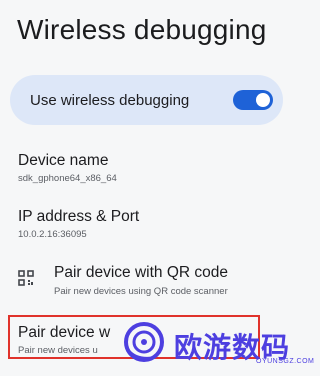 This screenshot has width=320, height=376. I want to click on wireless-debugging-switch, so click(253, 100).